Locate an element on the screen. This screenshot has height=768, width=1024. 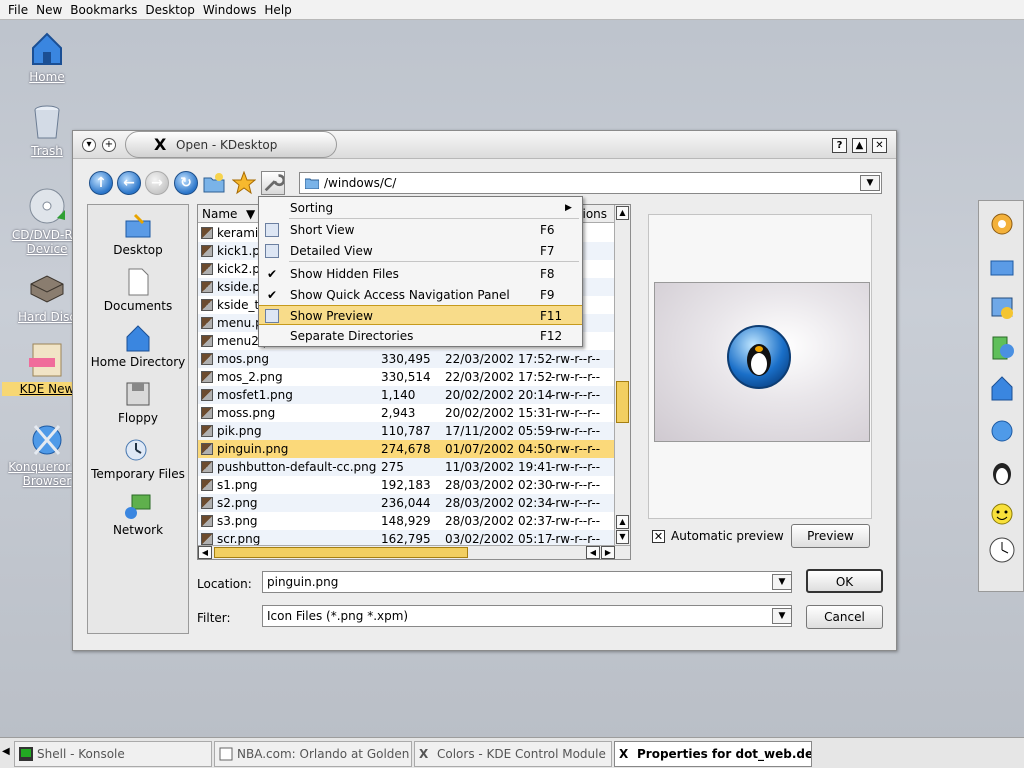
menu-help: Help is located at coordinates (277, 10).